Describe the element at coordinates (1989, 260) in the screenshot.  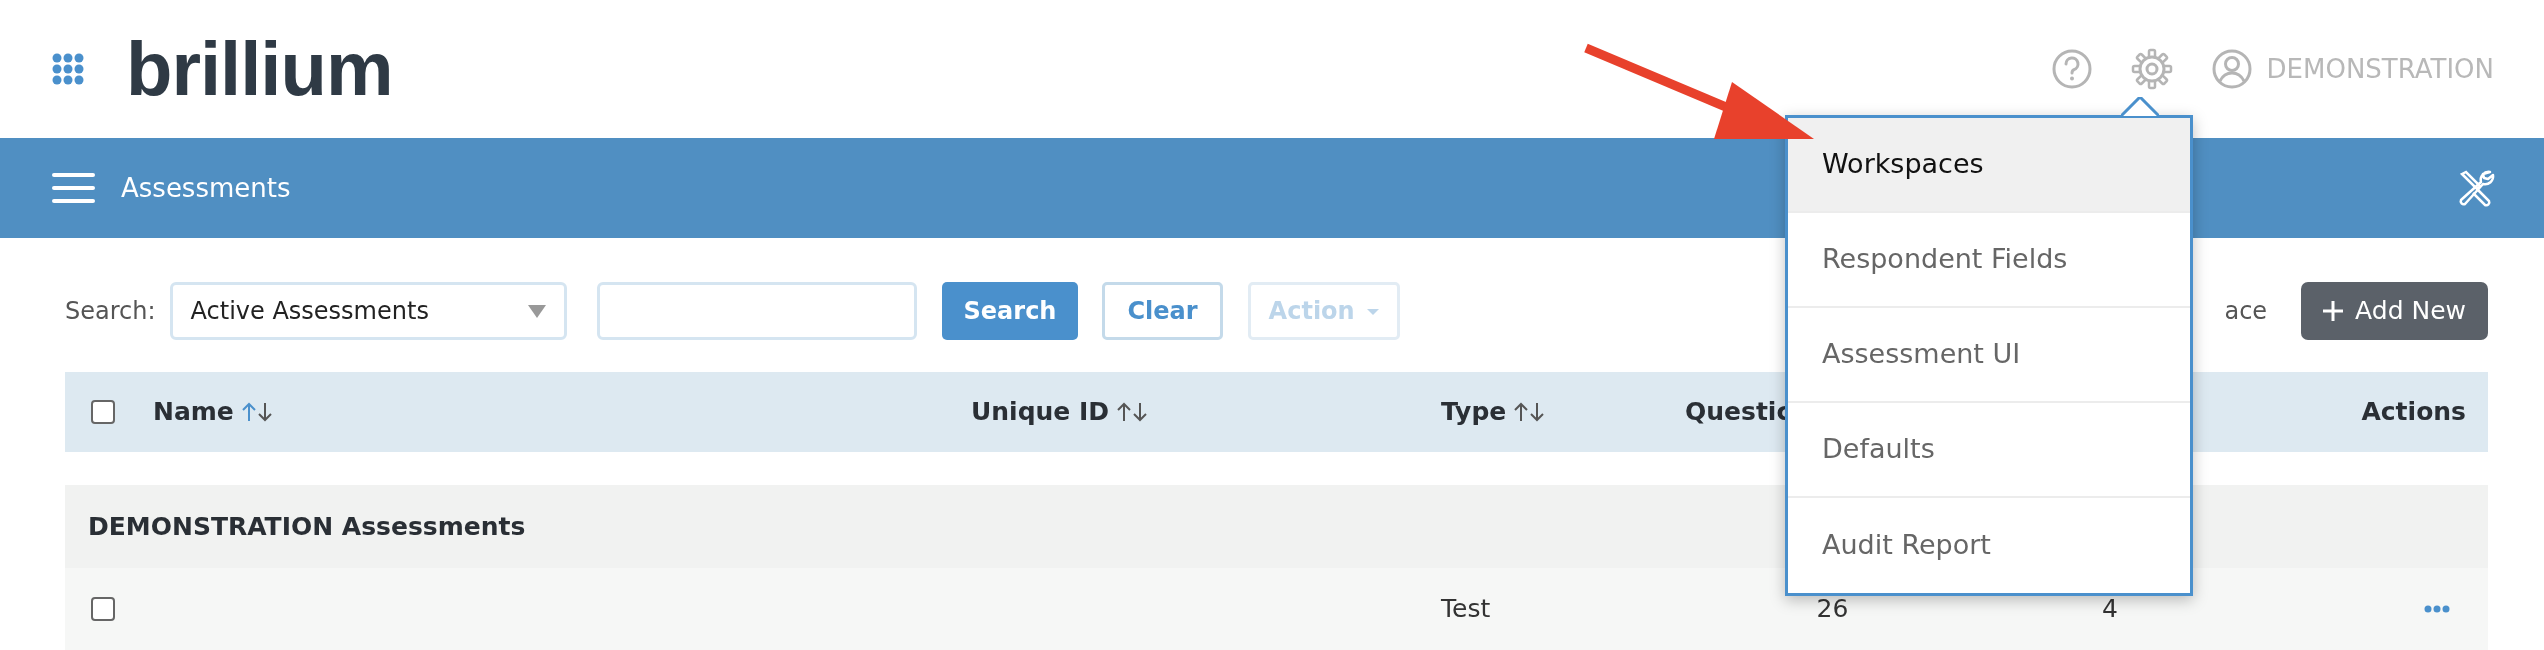
I see `menu-item: Respondent Fields` at that location.